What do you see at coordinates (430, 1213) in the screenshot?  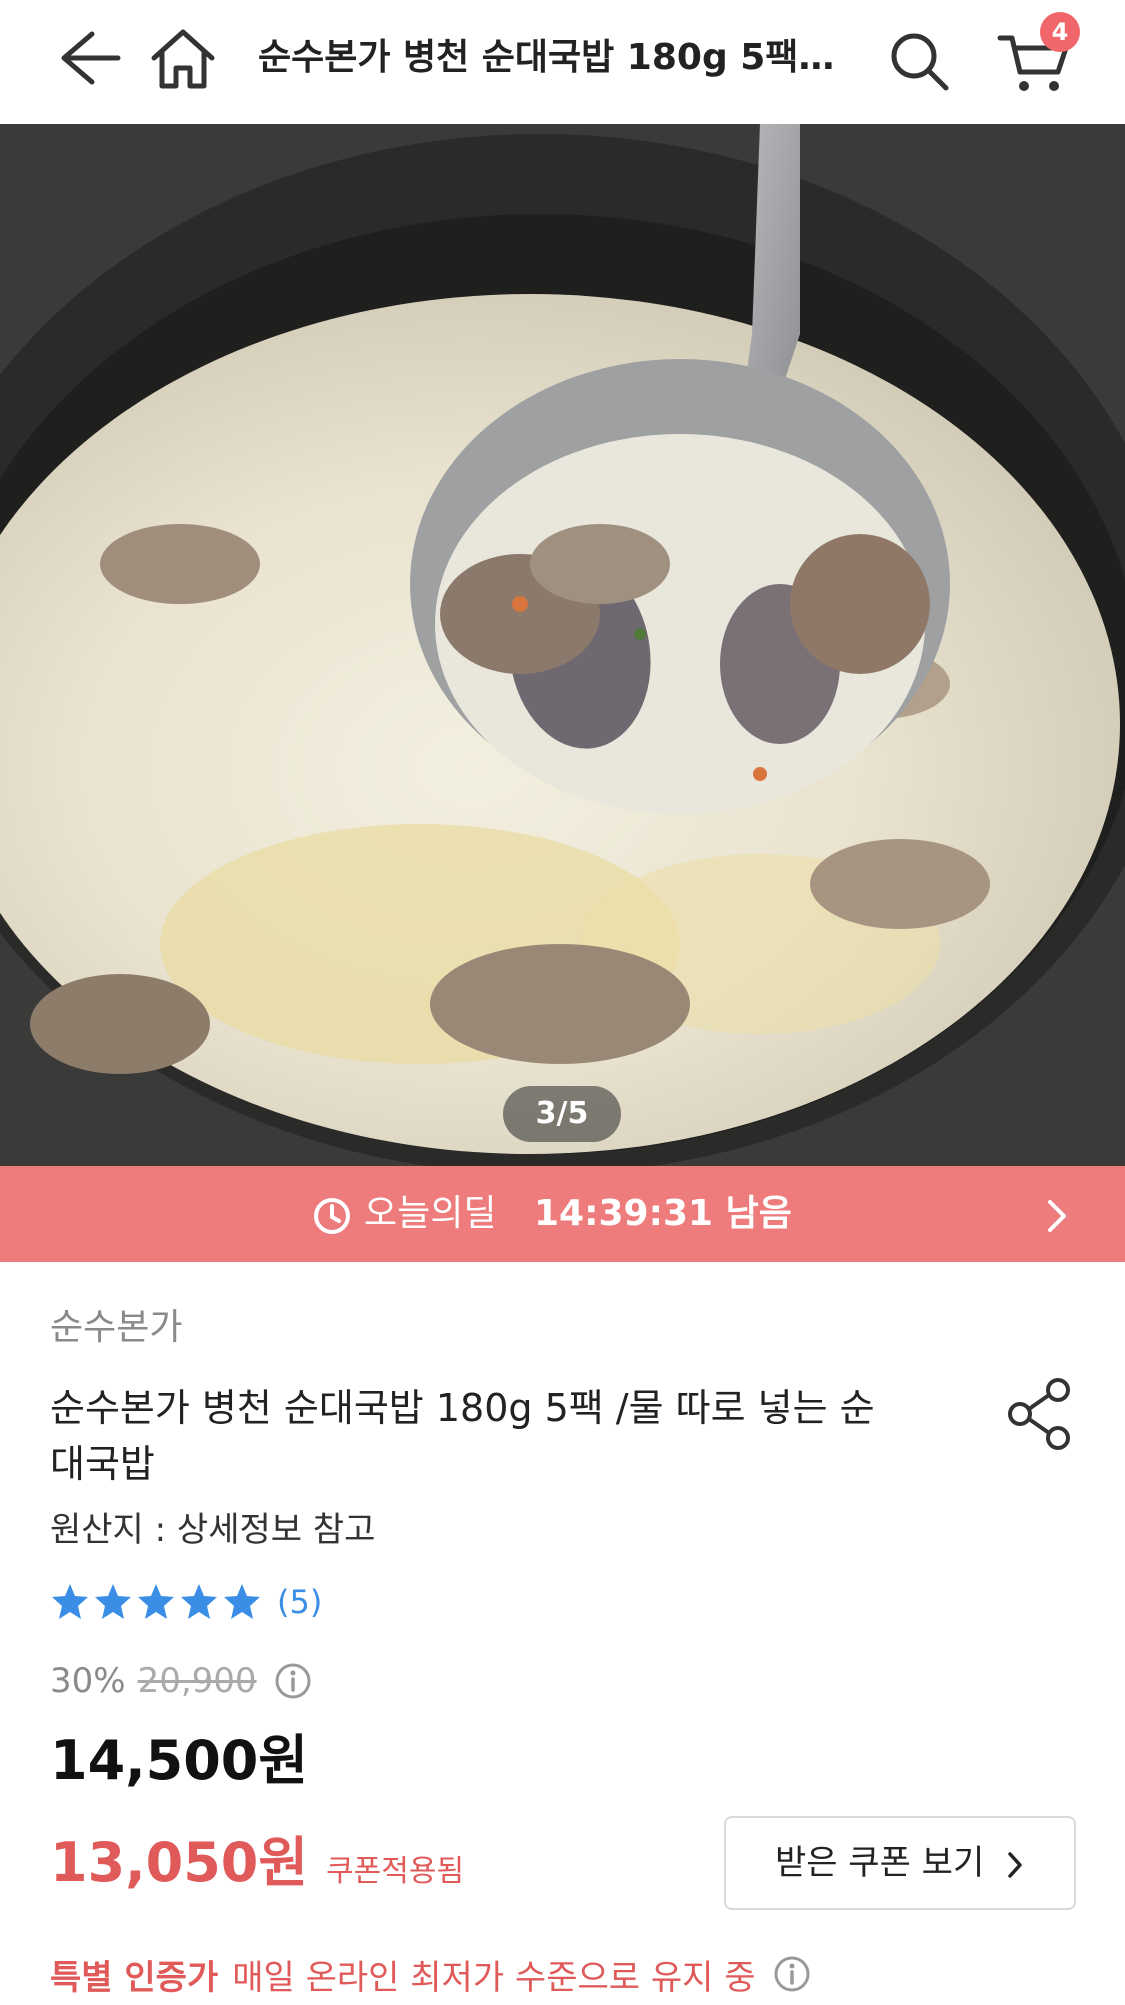 I see `deal-label: 오늘의딜` at bounding box center [430, 1213].